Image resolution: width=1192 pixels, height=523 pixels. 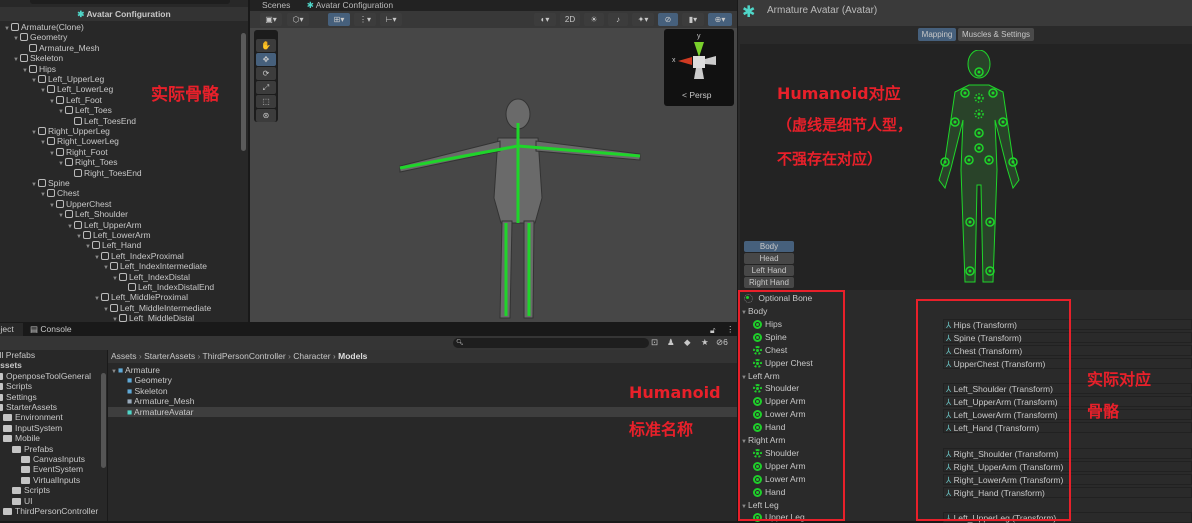 What do you see at coordinates (687, 342) in the screenshot?
I see `tag-icon: ◆` at bounding box center [687, 342].